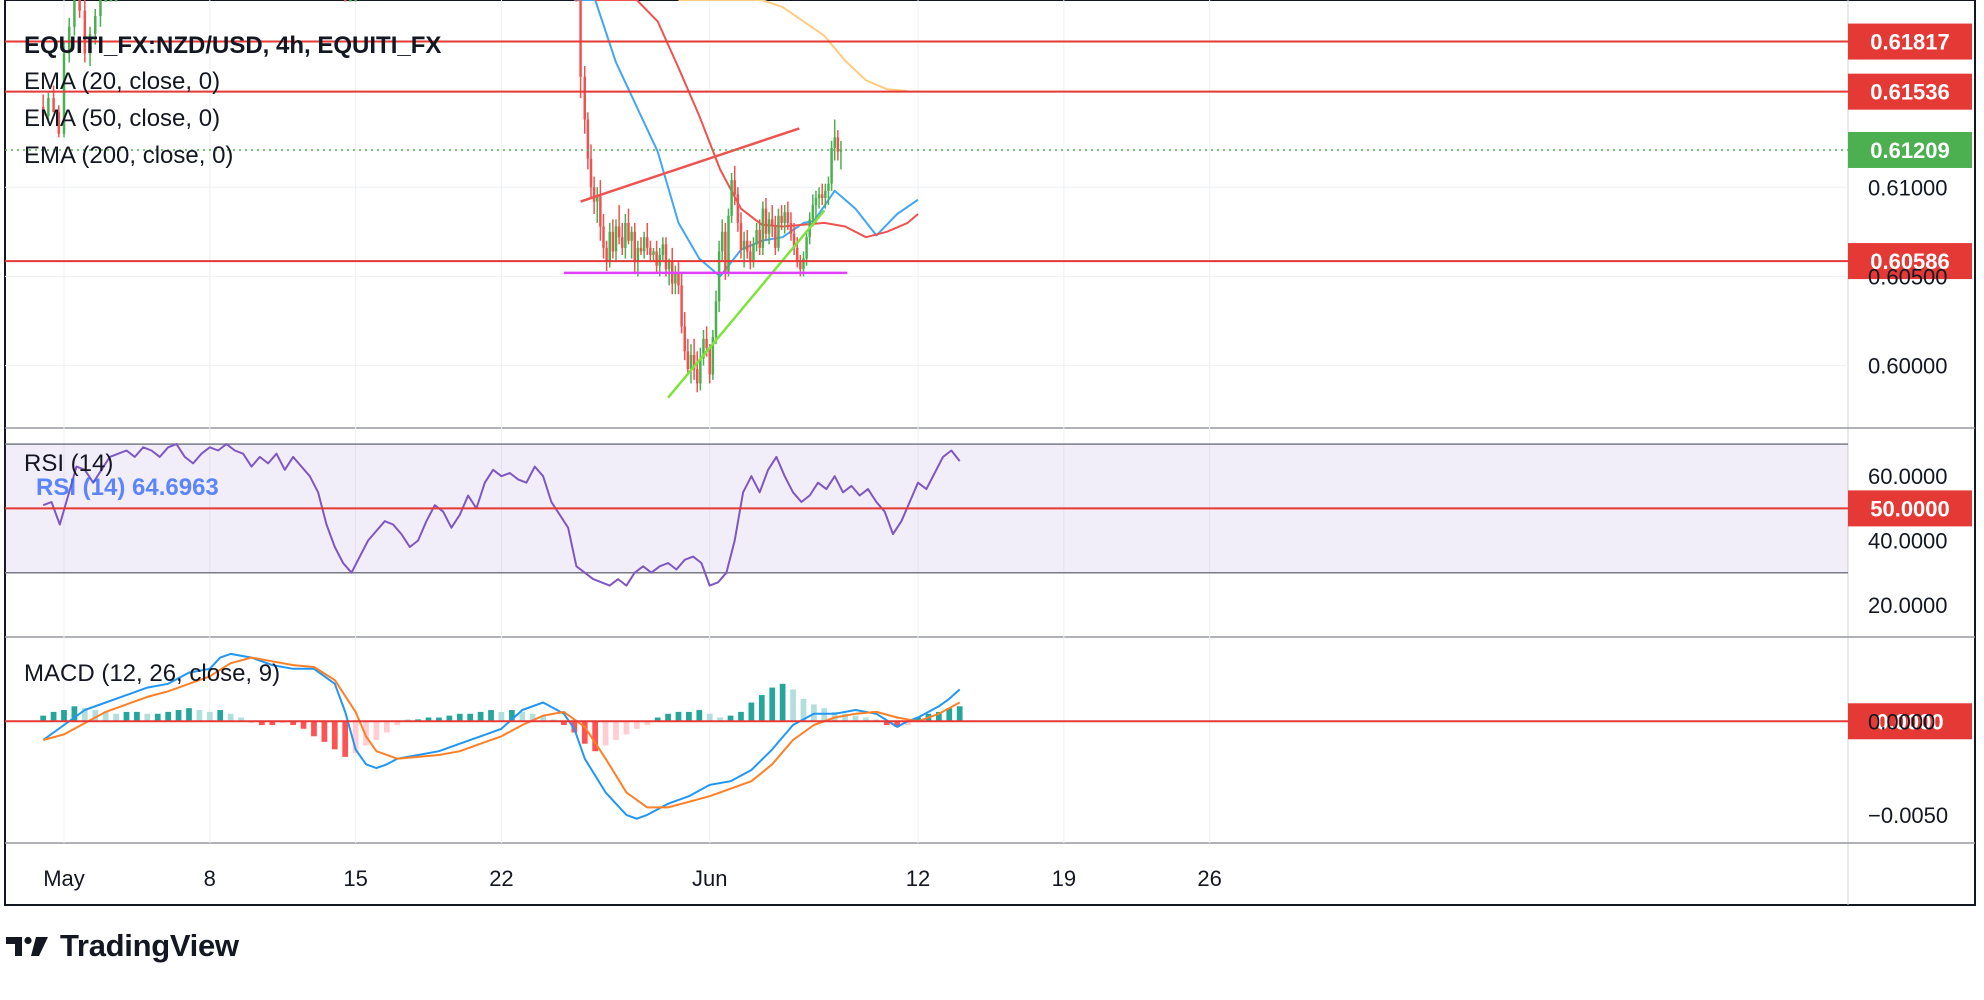 This screenshot has width=1984, height=1000. What do you see at coordinates (1910, 508) in the screenshot?
I see `rsi-midline-tag-label: 50.0000` at bounding box center [1910, 508].